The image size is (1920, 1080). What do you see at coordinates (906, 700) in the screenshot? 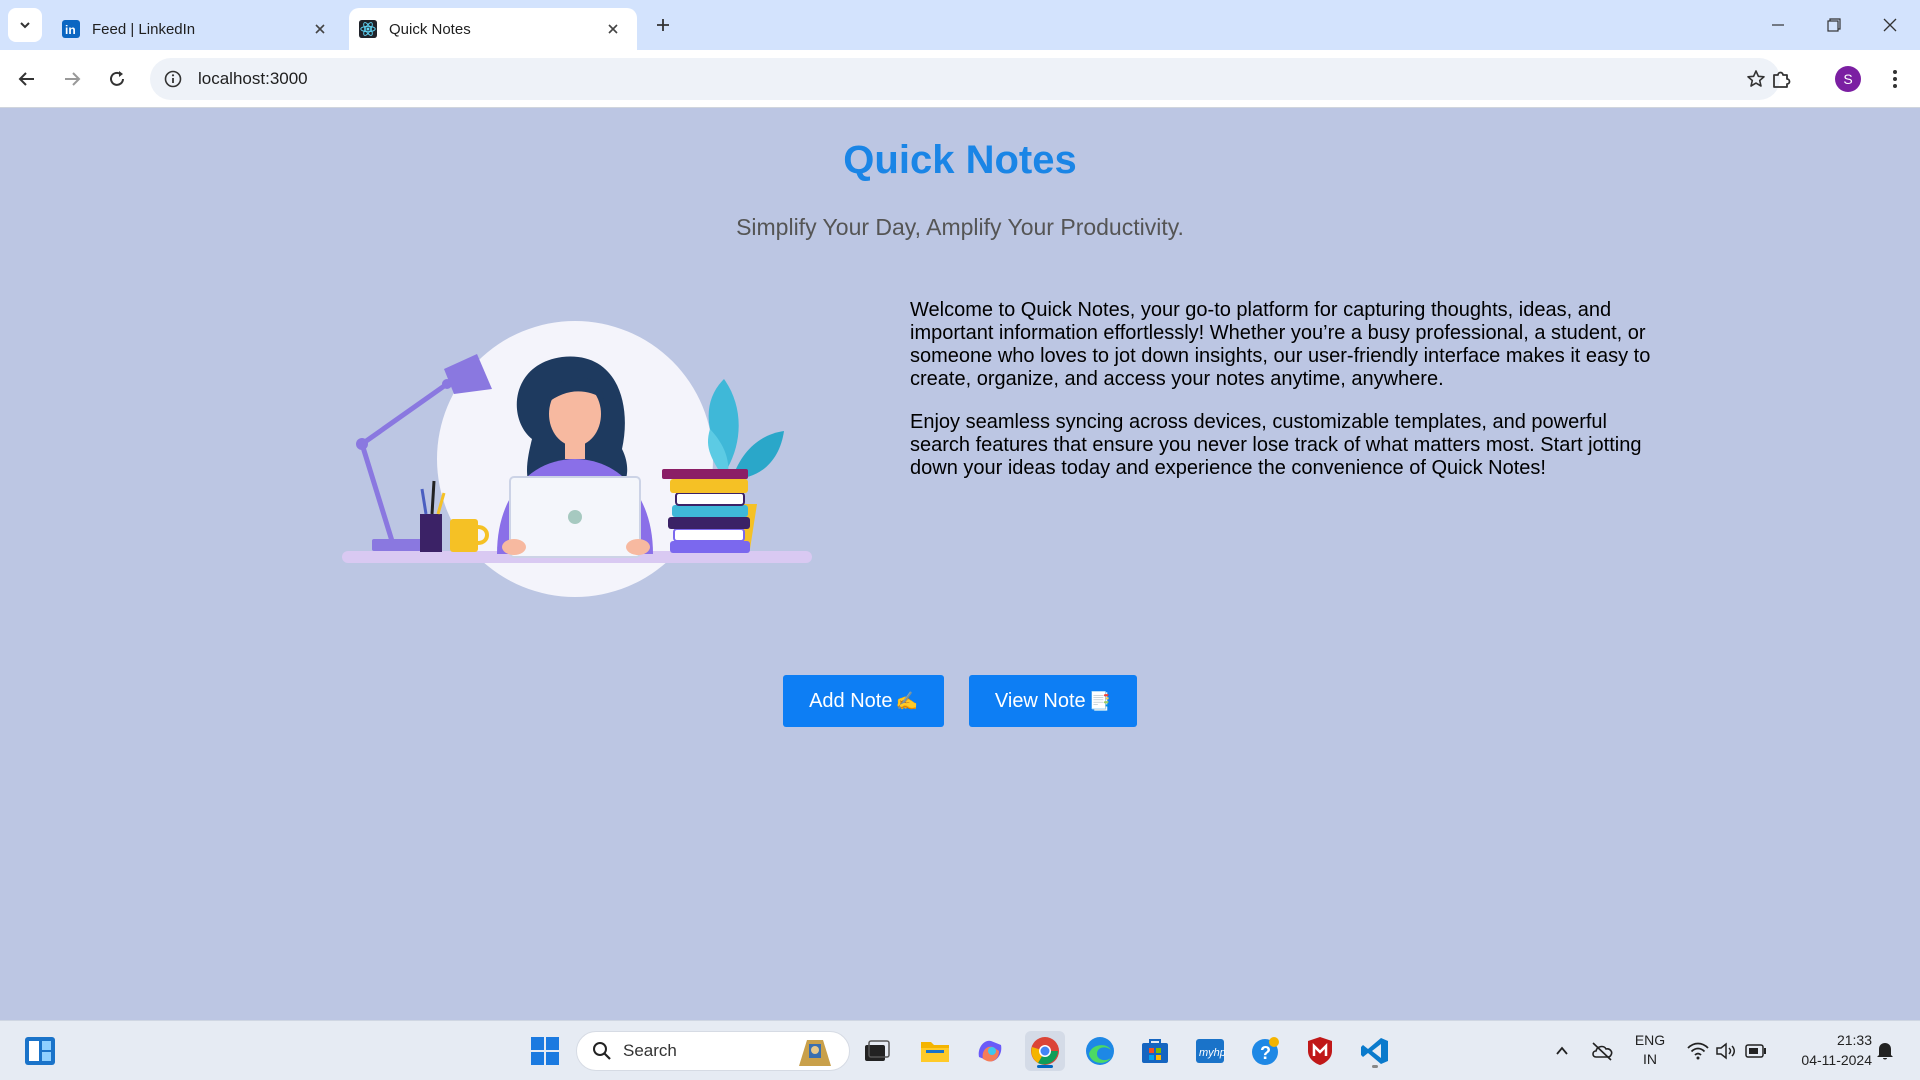
I see `writing-hand-icon: ✍️` at bounding box center [906, 700].